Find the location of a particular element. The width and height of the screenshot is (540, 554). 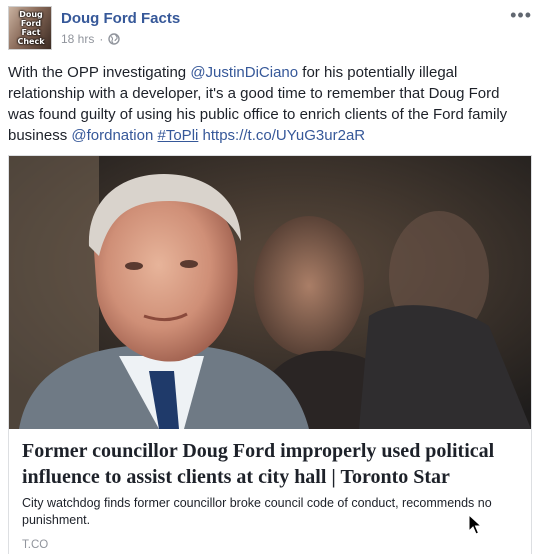

page-name-link: Doug Ford Facts is located at coordinates (120, 18).